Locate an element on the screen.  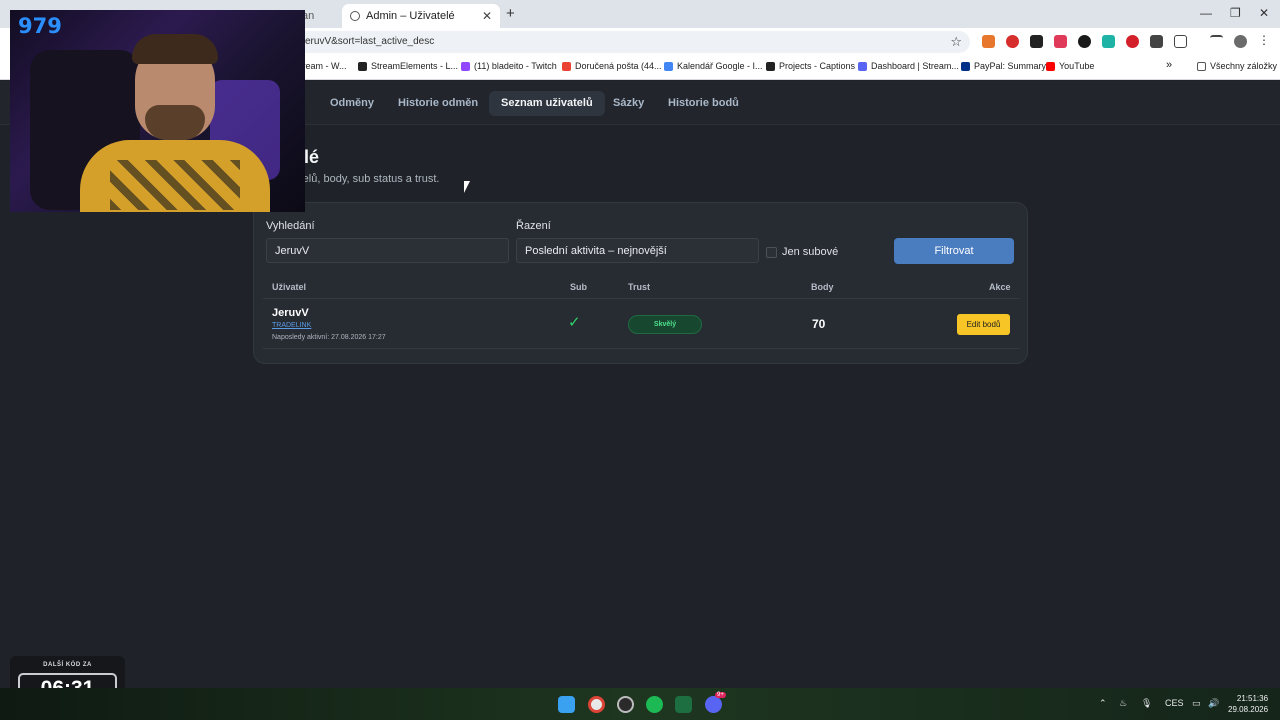
nav-item-bets: Sázky is located at coordinates (628, 103).